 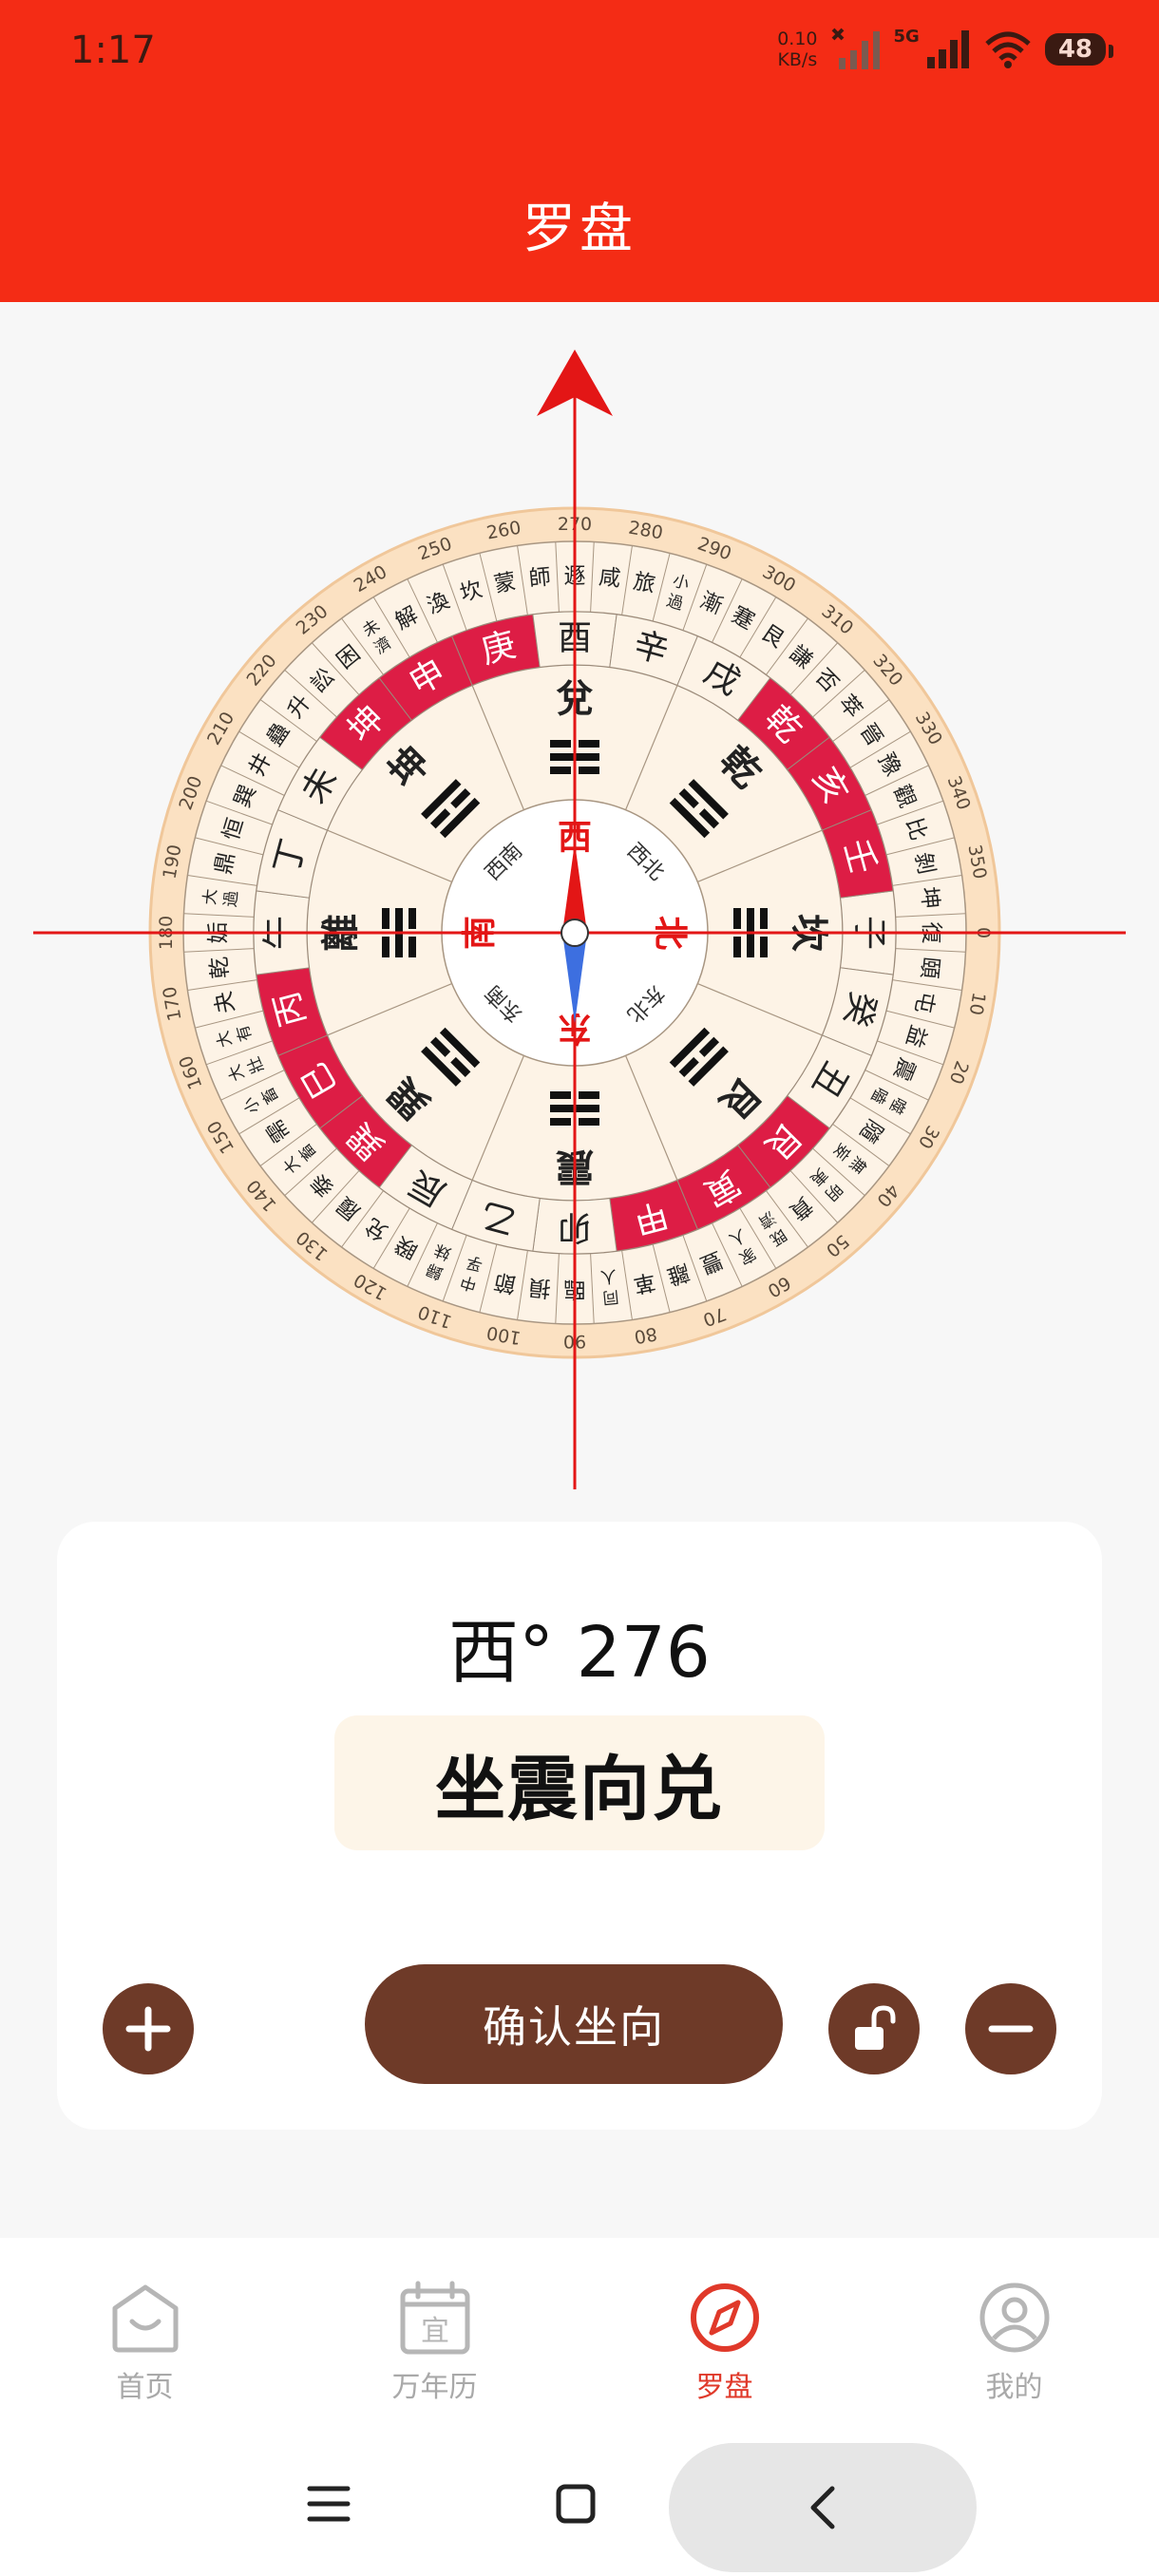 What do you see at coordinates (145, 2318) in the screenshot?
I see `home-icon` at bounding box center [145, 2318].